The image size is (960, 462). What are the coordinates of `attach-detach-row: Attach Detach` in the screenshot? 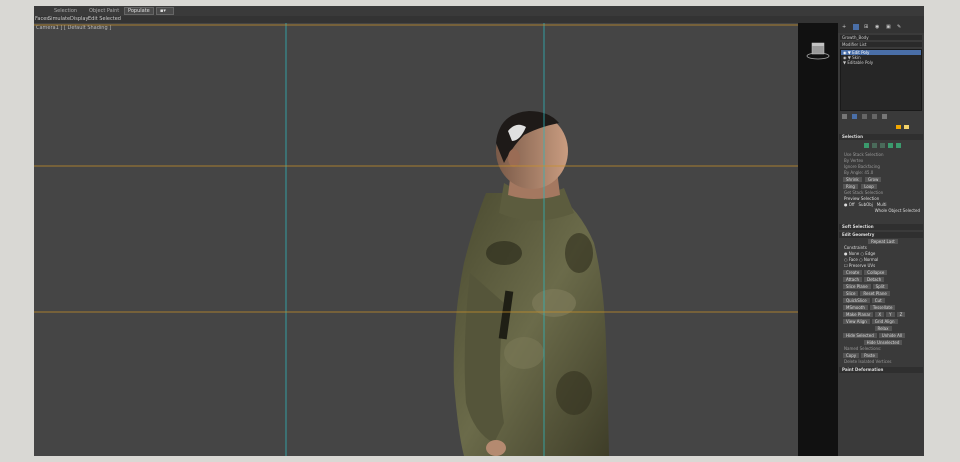 It's located at (881, 279).